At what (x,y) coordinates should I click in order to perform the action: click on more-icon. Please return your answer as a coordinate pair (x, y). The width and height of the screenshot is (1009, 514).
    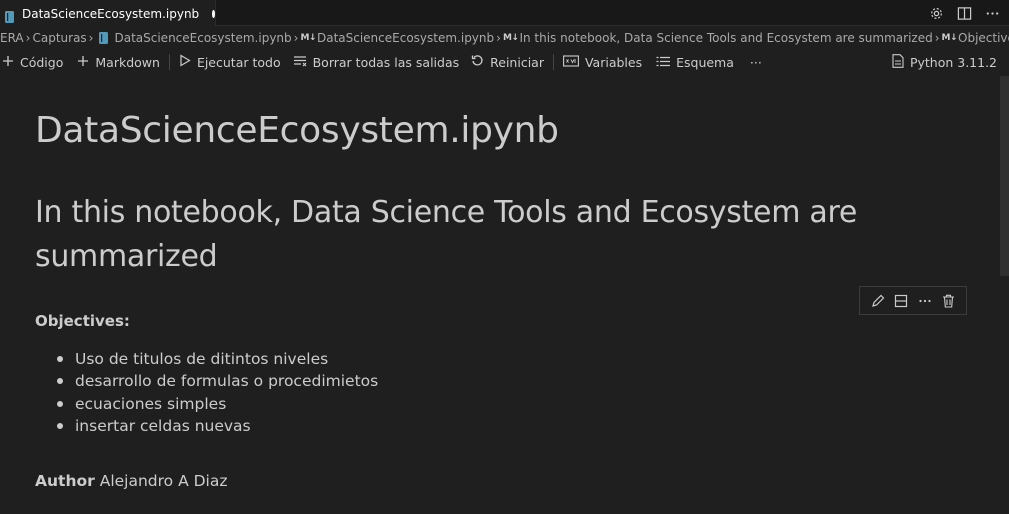
    Looking at the image, I should click on (925, 301).